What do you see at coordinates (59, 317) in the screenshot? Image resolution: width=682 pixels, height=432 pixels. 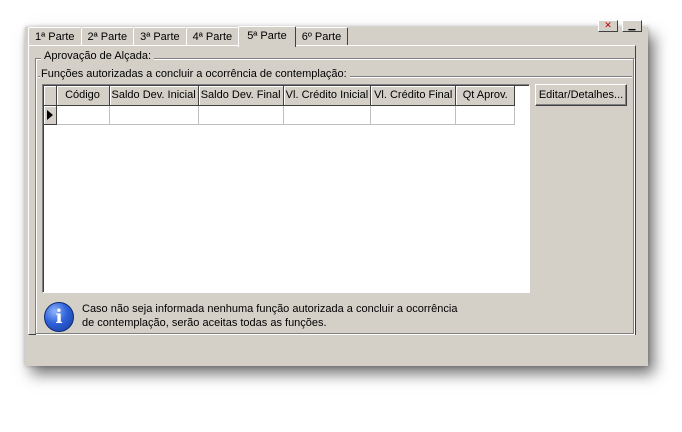 I see `info-icon: i` at bounding box center [59, 317].